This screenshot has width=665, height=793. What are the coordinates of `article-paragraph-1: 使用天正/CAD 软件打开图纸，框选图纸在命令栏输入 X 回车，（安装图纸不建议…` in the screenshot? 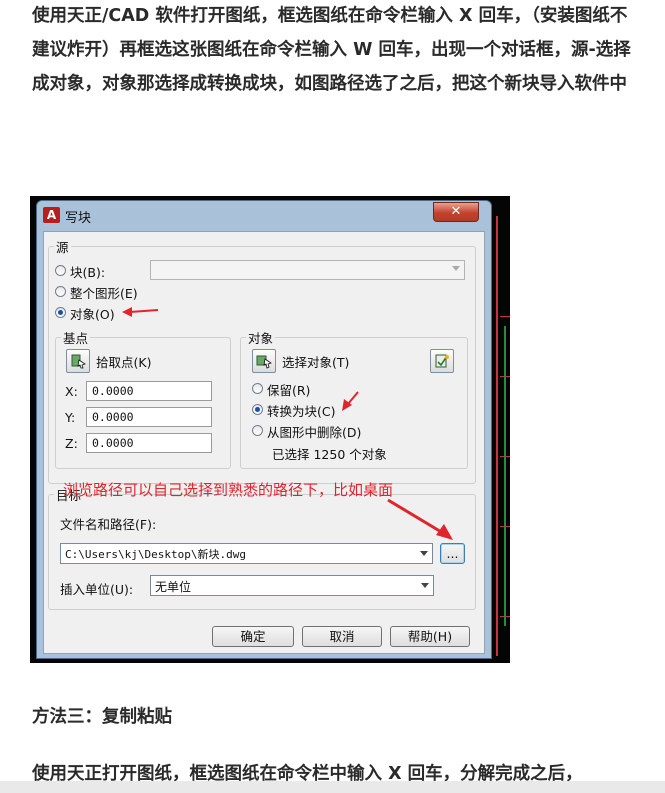 It's located at (331, 50).